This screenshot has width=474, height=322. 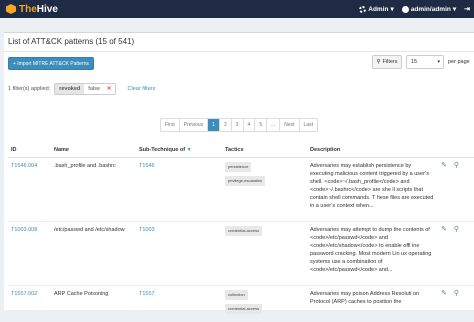 What do you see at coordinates (362, 9) in the screenshot?
I see `gear-icon` at bounding box center [362, 9].